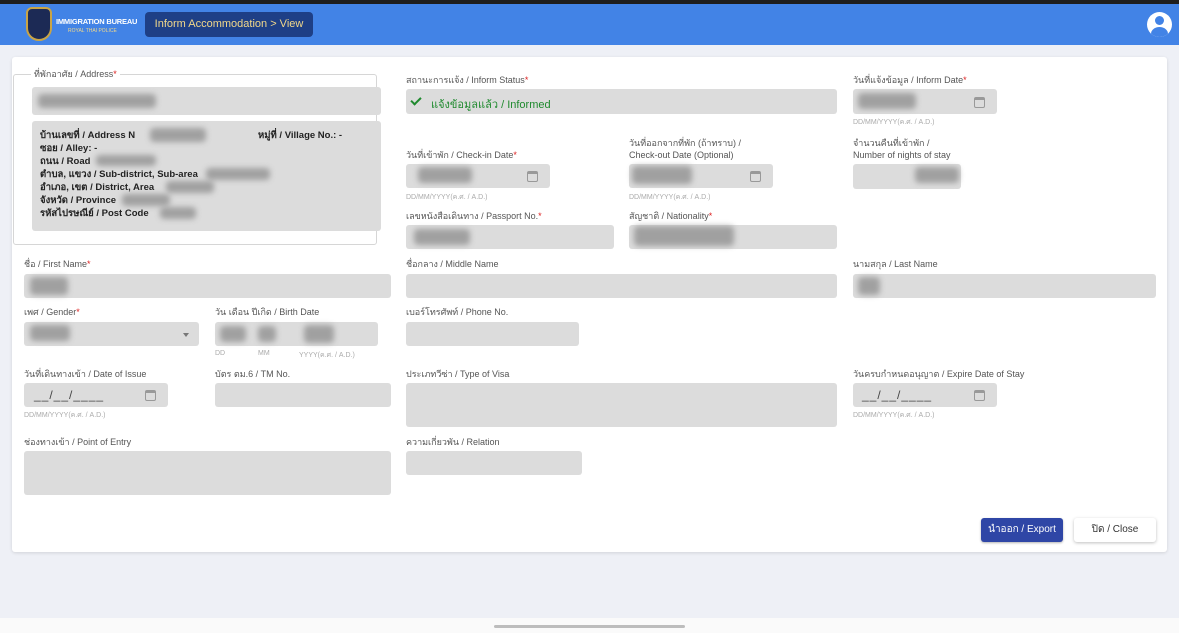 The image size is (1179, 633). What do you see at coordinates (1159, 24) in the screenshot?
I see `account-circle-icon` at bounding box center [1159, 24].